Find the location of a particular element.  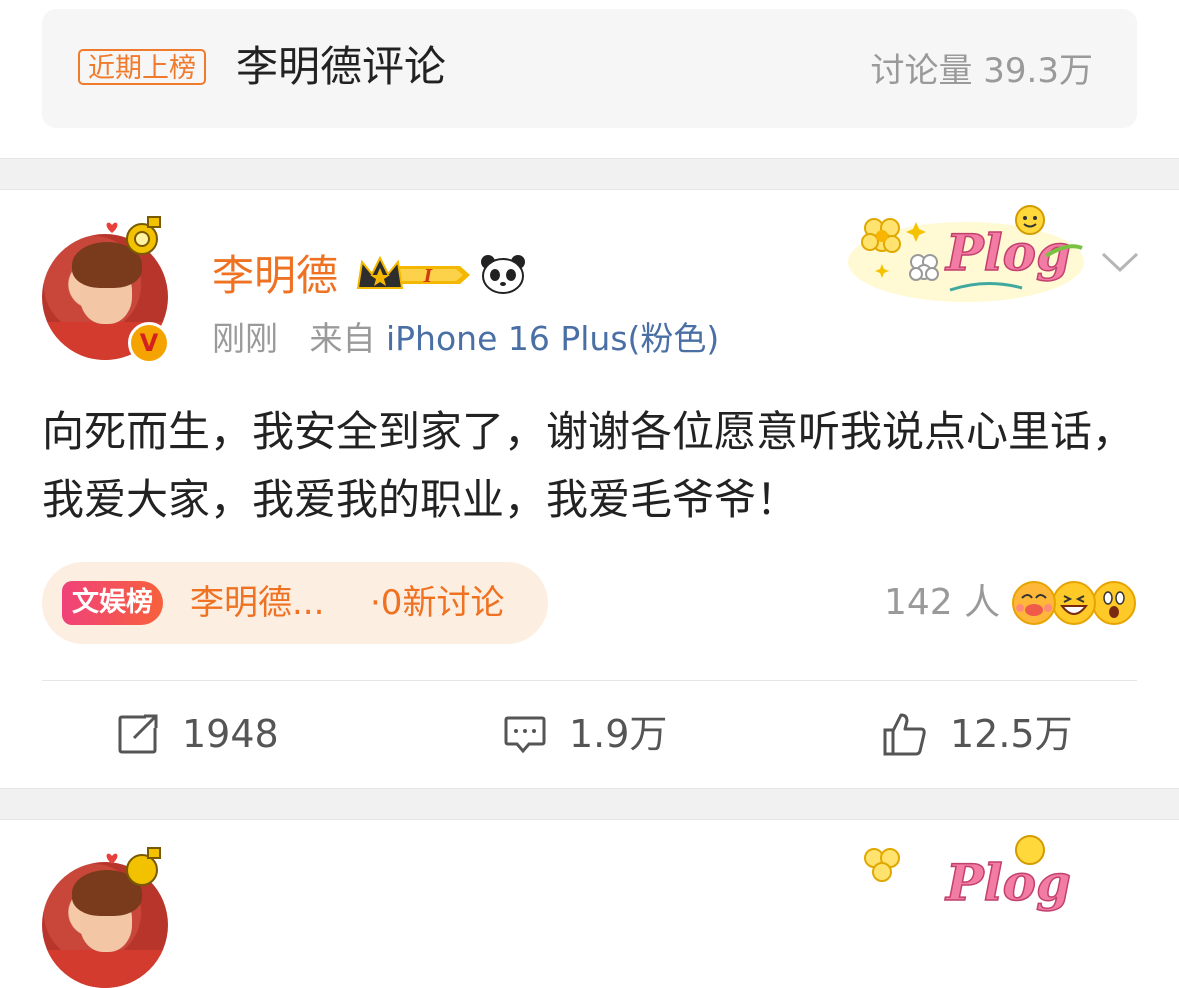

like-count: 12.5万 is located at coordinates (1011, 734).